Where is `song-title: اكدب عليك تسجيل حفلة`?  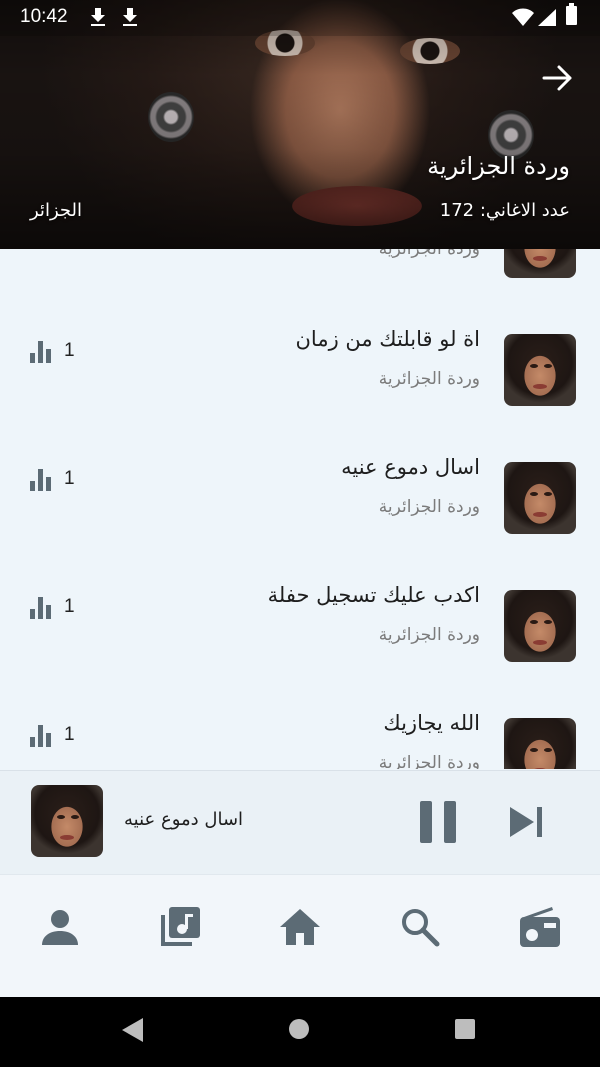
song-title: اكدب عليك تسجيل حفلة is located at coordinates (373, 595).